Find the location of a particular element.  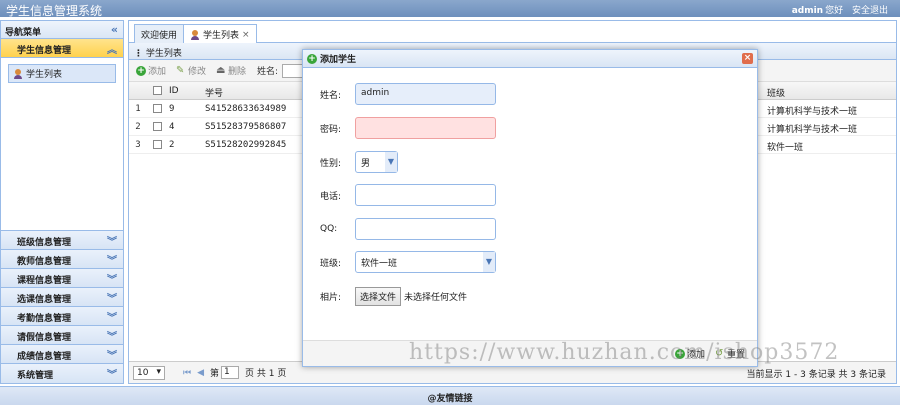

edit-button: ✎ 修改 is located at coordinates (191, 70).